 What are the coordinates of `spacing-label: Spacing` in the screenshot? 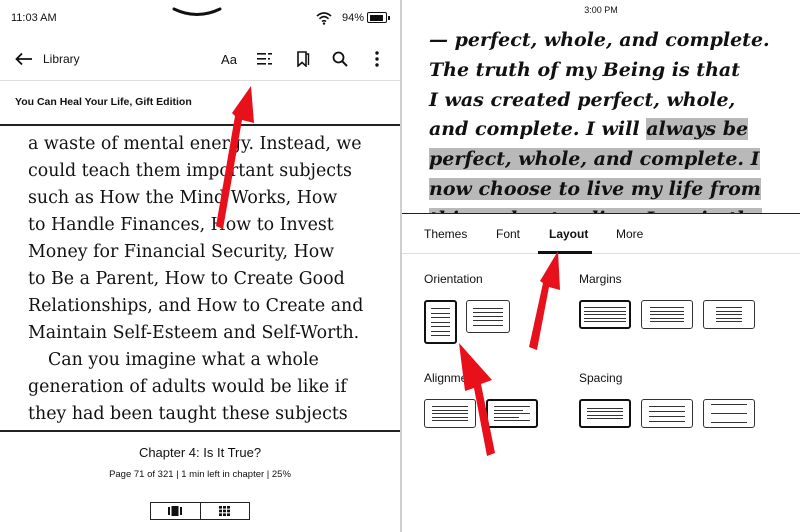 It's located at (601, 378).